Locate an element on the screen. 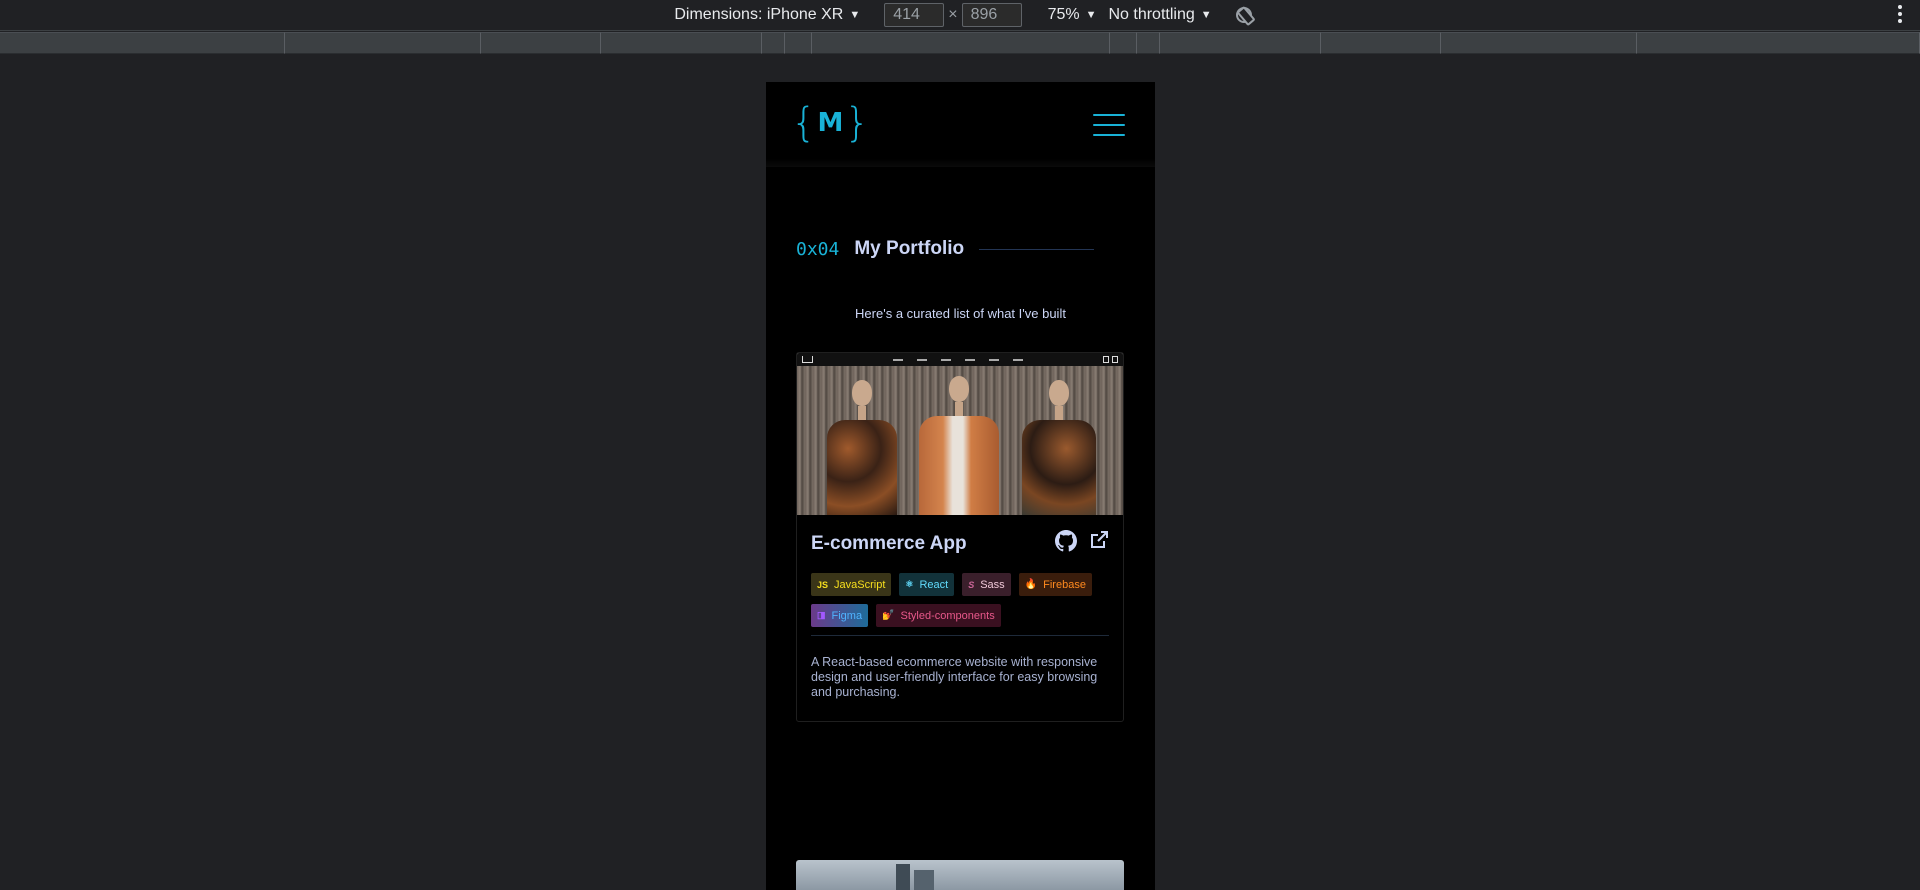  tag-label: Sass is located at coordinates (992, 584).